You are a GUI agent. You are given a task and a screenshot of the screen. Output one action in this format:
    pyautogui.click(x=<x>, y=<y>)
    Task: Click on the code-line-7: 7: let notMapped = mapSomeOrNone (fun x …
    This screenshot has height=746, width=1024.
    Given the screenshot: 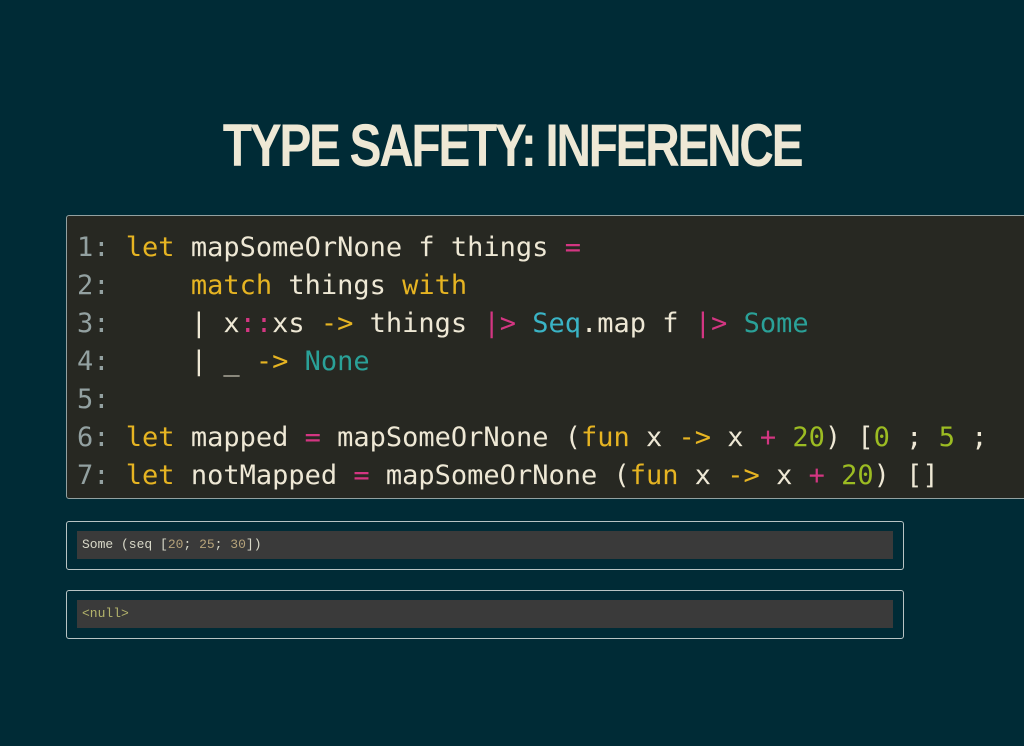 What is the action you would take?
    pyautogui.click(x=508, y=476)
    